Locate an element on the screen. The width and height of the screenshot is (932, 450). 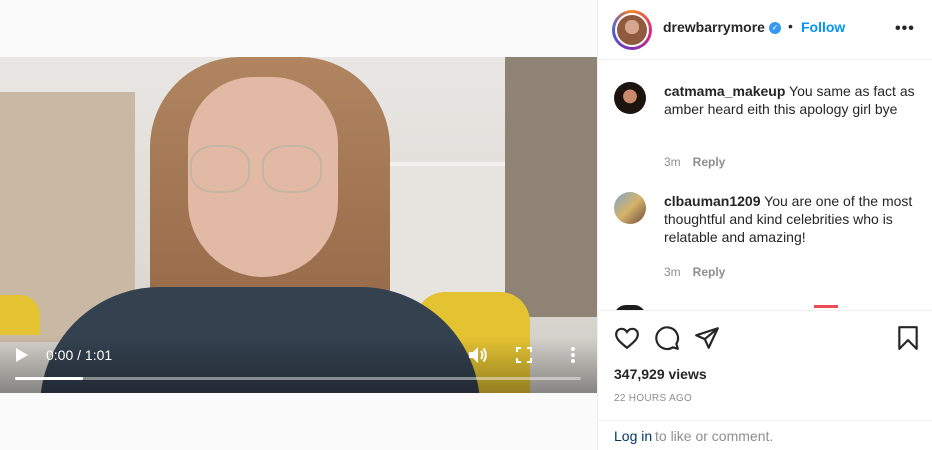
views-count: 347,929 views is located at coordinates (660, 374).